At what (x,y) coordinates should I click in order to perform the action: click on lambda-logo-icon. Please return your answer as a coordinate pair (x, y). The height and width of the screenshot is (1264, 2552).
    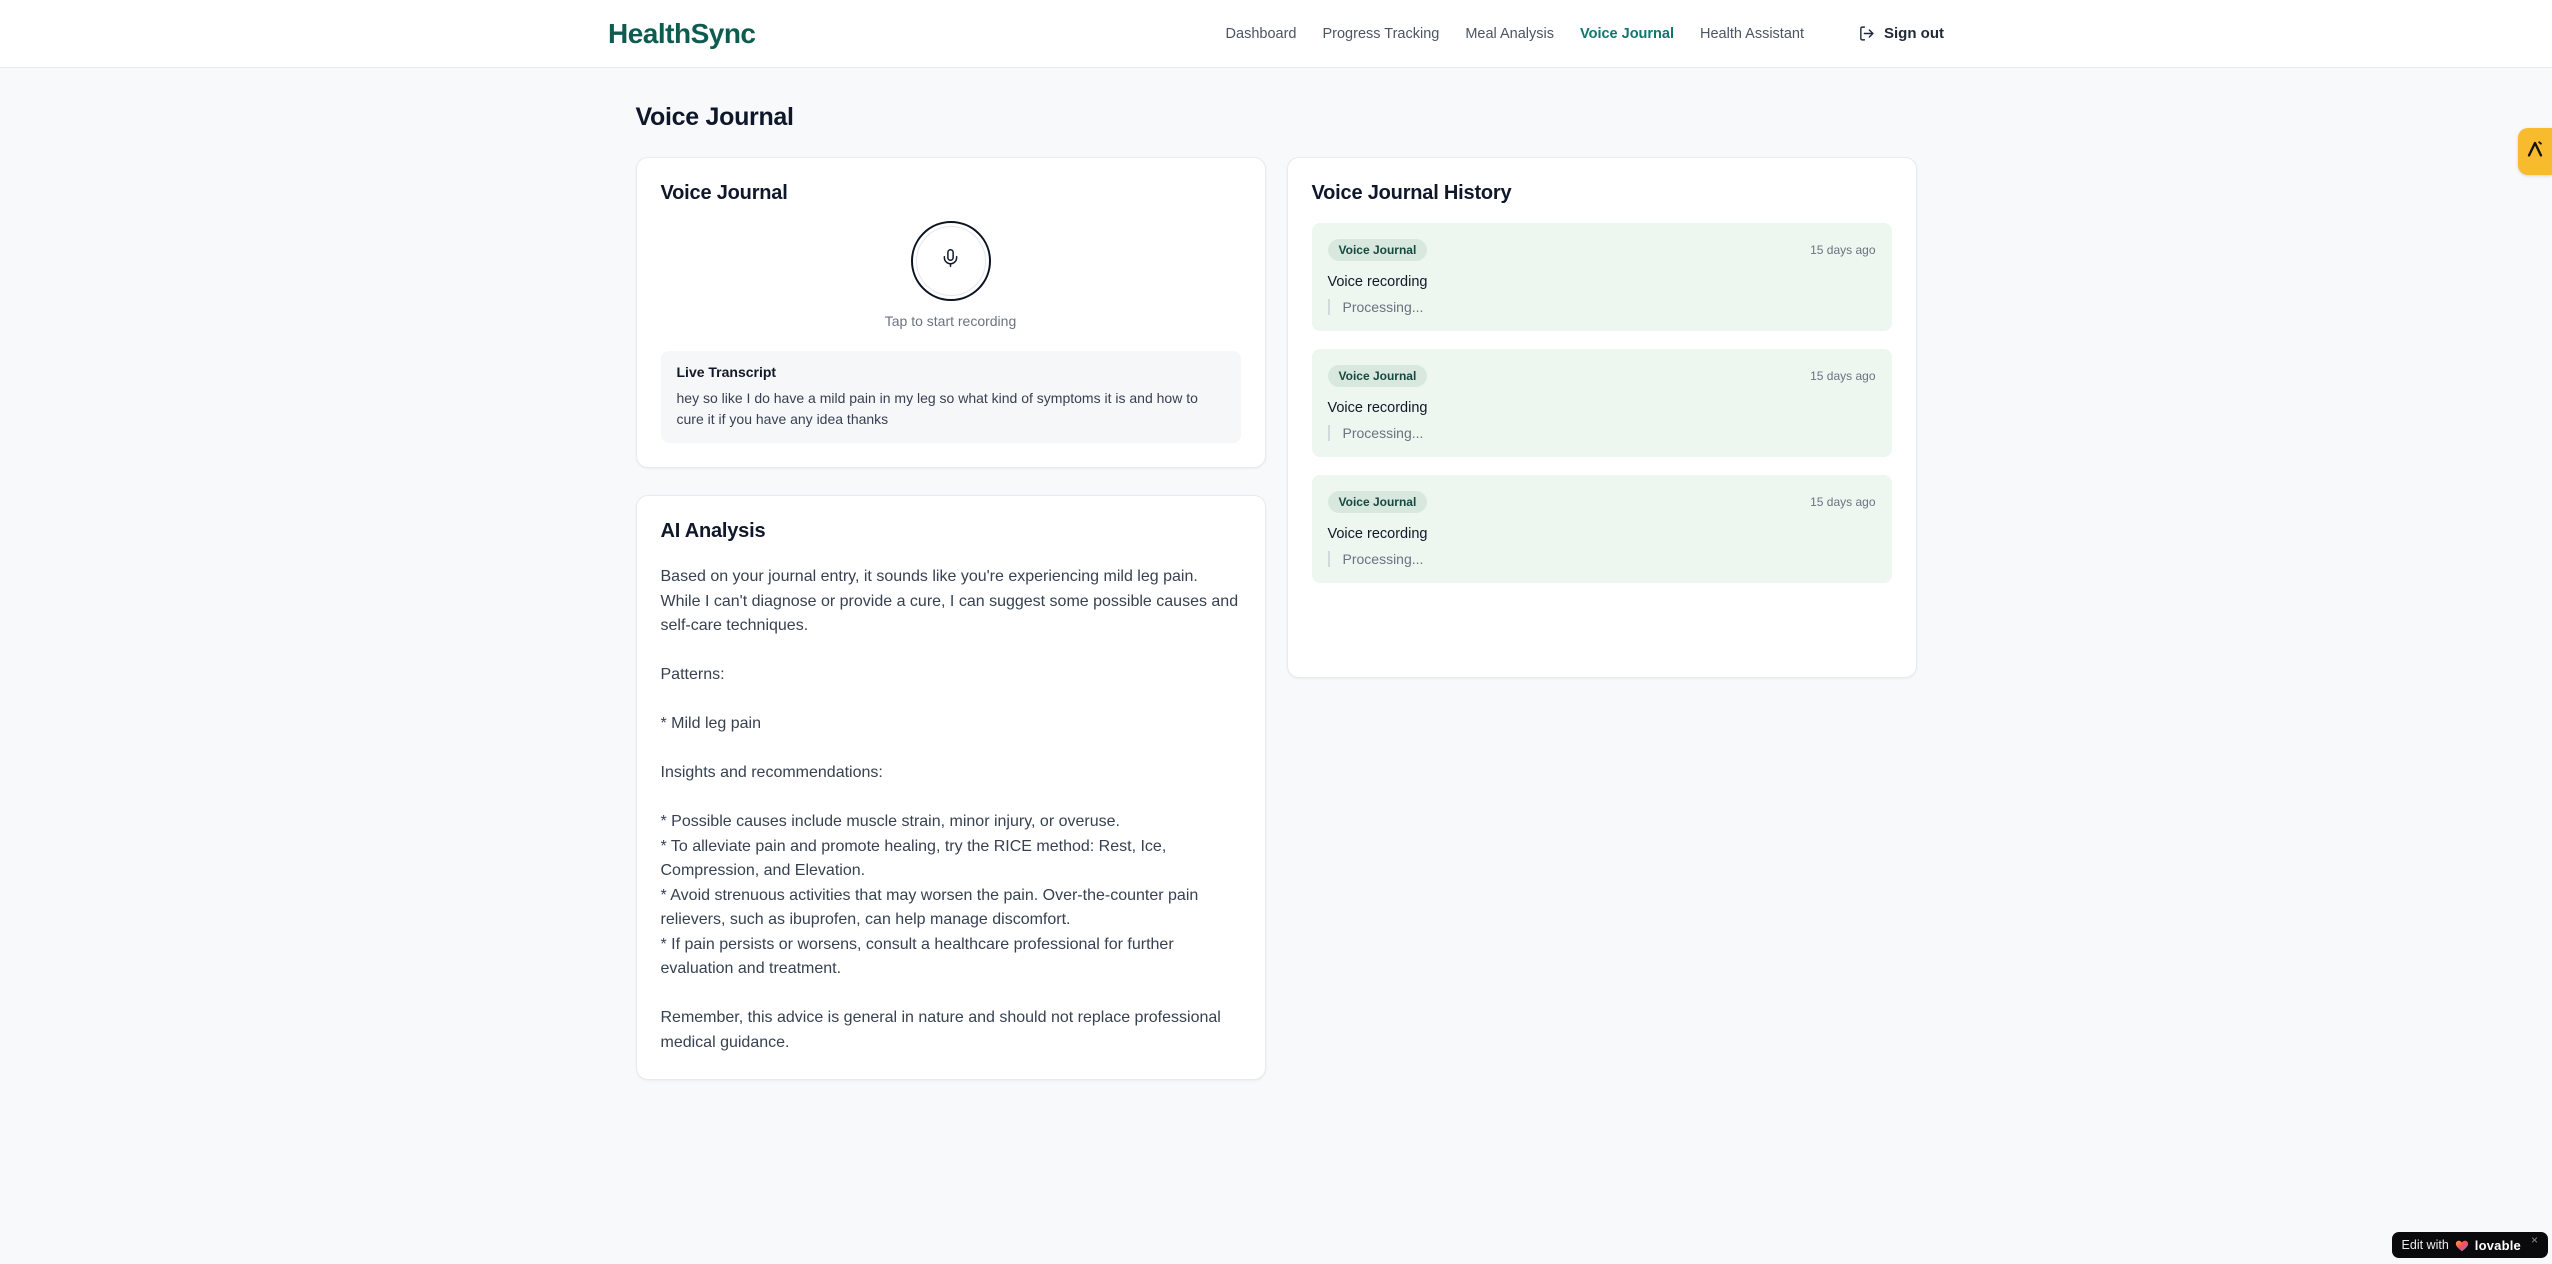
    Looking at the image, I should click on (2535, 151).